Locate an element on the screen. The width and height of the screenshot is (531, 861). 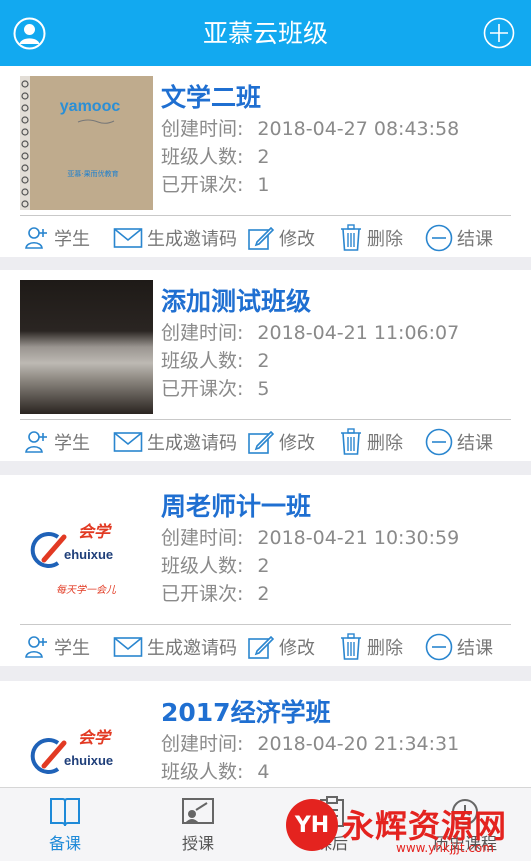
watermark-url: www.yhkjjjt.com is located at coordinates (445, 848).